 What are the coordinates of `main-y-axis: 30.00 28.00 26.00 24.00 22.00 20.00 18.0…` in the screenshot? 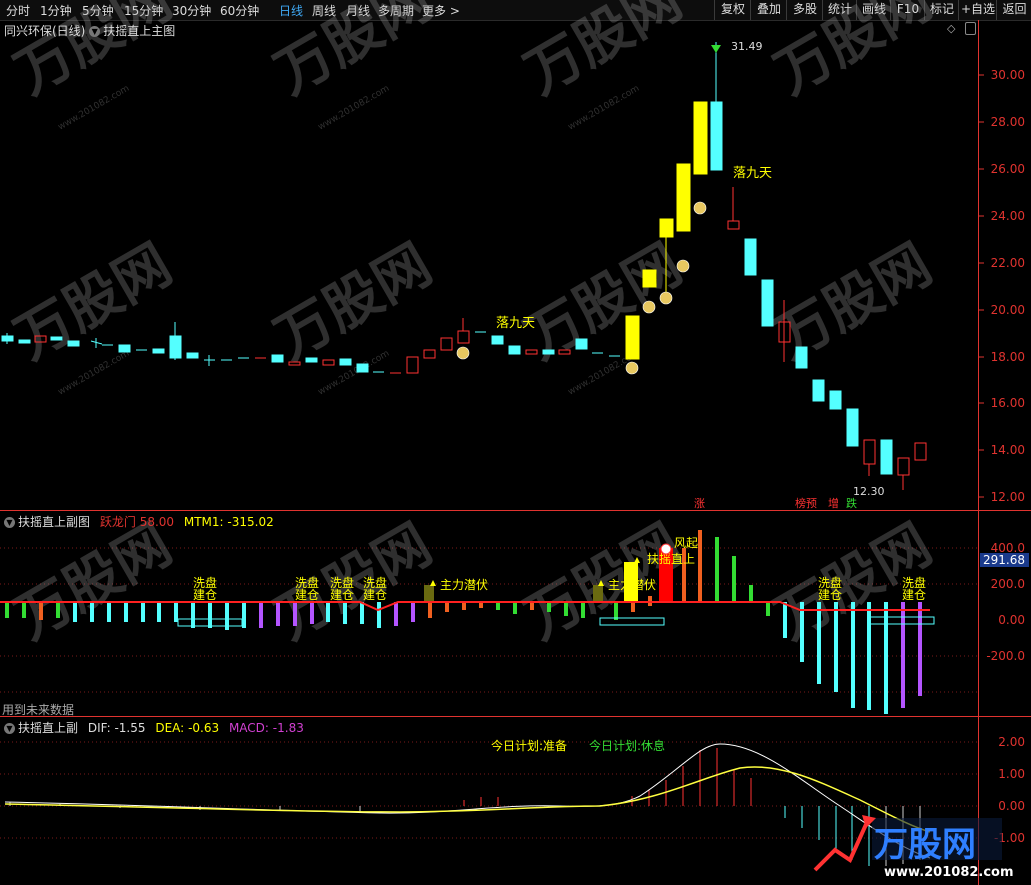 It's located at (1001, 286).